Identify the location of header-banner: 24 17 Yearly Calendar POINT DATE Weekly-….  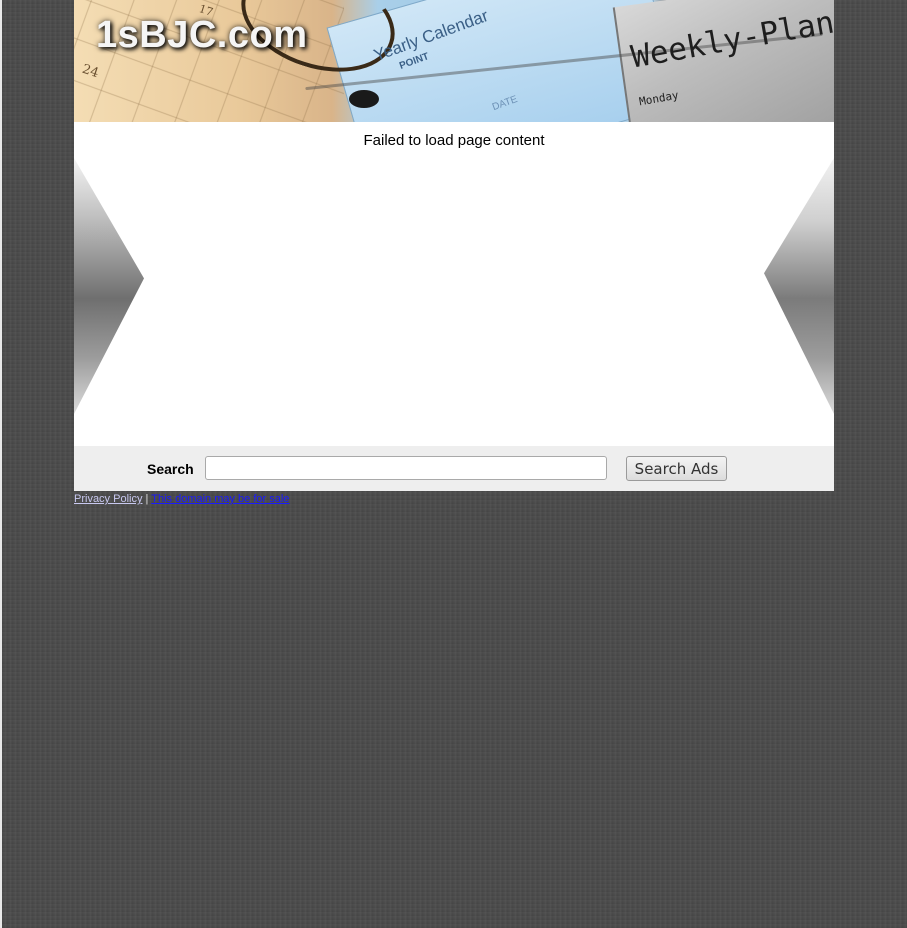
(454, 61).